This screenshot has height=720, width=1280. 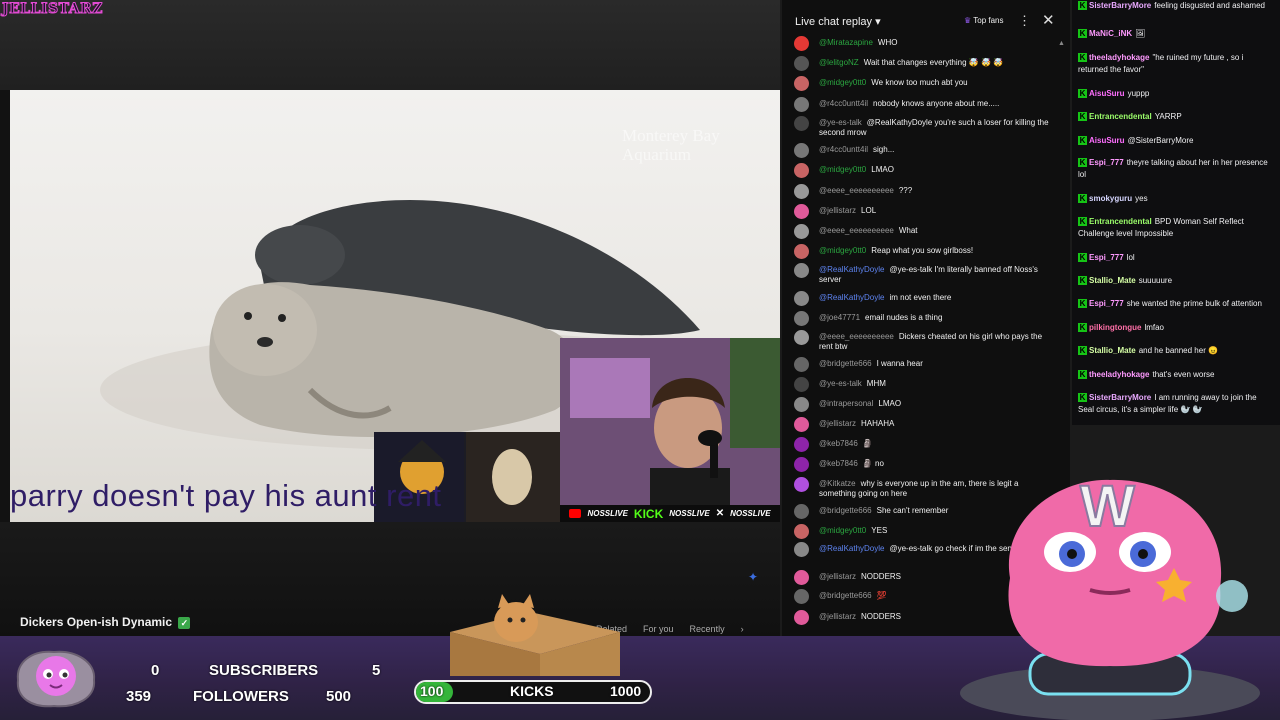 What do you see at coordinates (925, 231) in the screenshot?
I see `chat-message: @eeee_eeeeeeeeee What` at bounding box center [925, 231].